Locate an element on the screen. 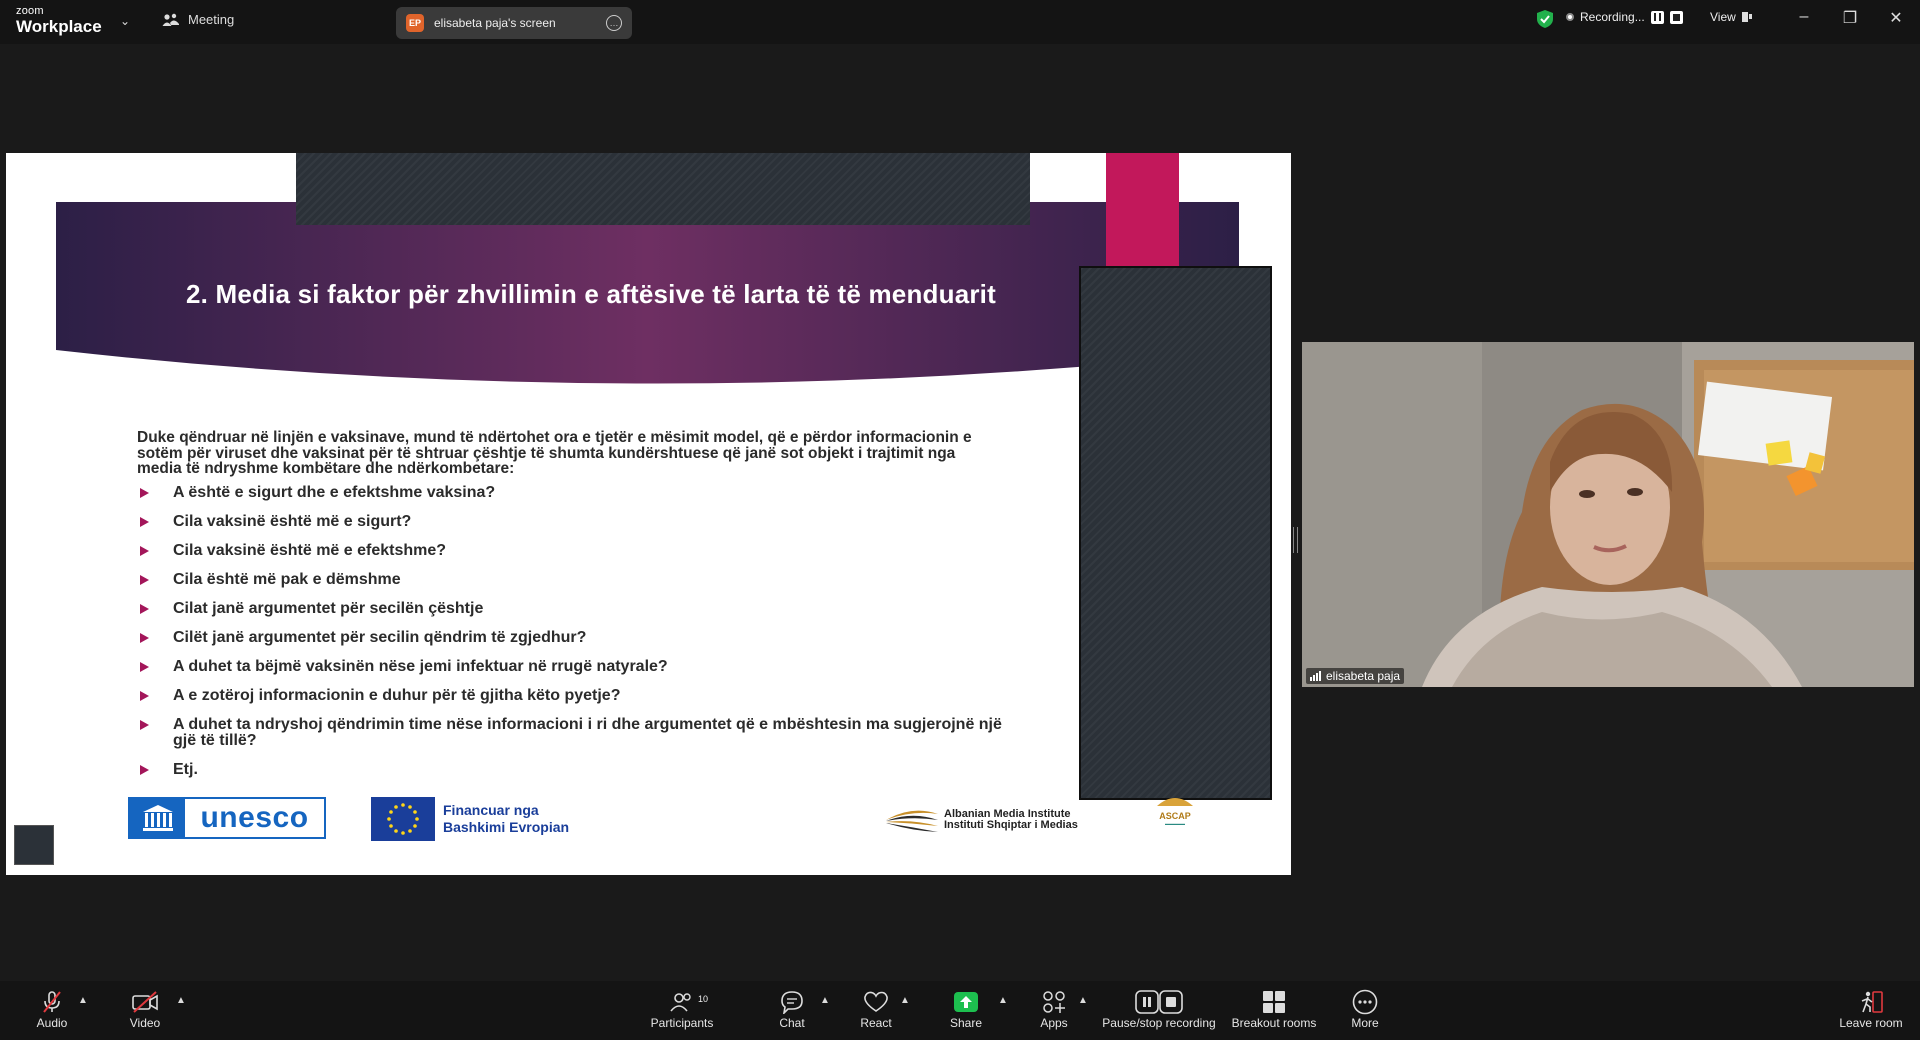 This screenshot has width=1920, height=1040. chat-label: Chat is located at coordinates (792, 1023).